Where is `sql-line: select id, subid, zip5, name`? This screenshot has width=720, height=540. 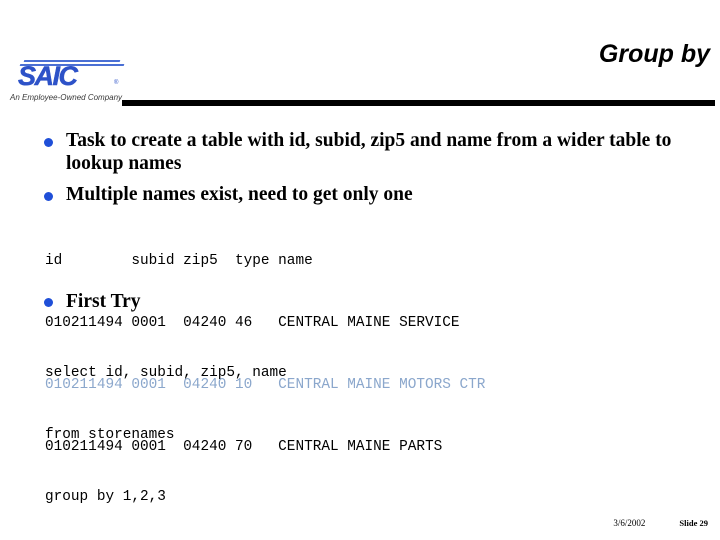
sql-line: select id, subid, zip5, name is located at coordinates (166, 373).